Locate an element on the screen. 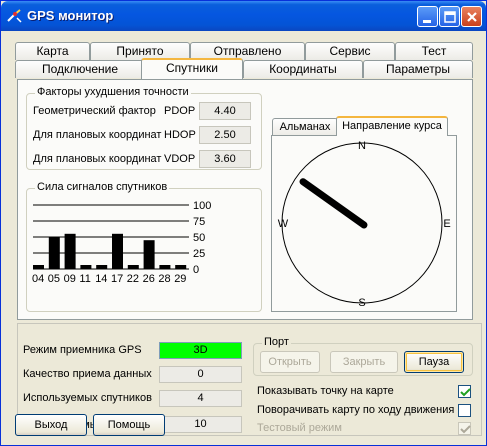 This screenshot has height=446, width=487. tab-test: Тест is located at coordinates (434, 51).